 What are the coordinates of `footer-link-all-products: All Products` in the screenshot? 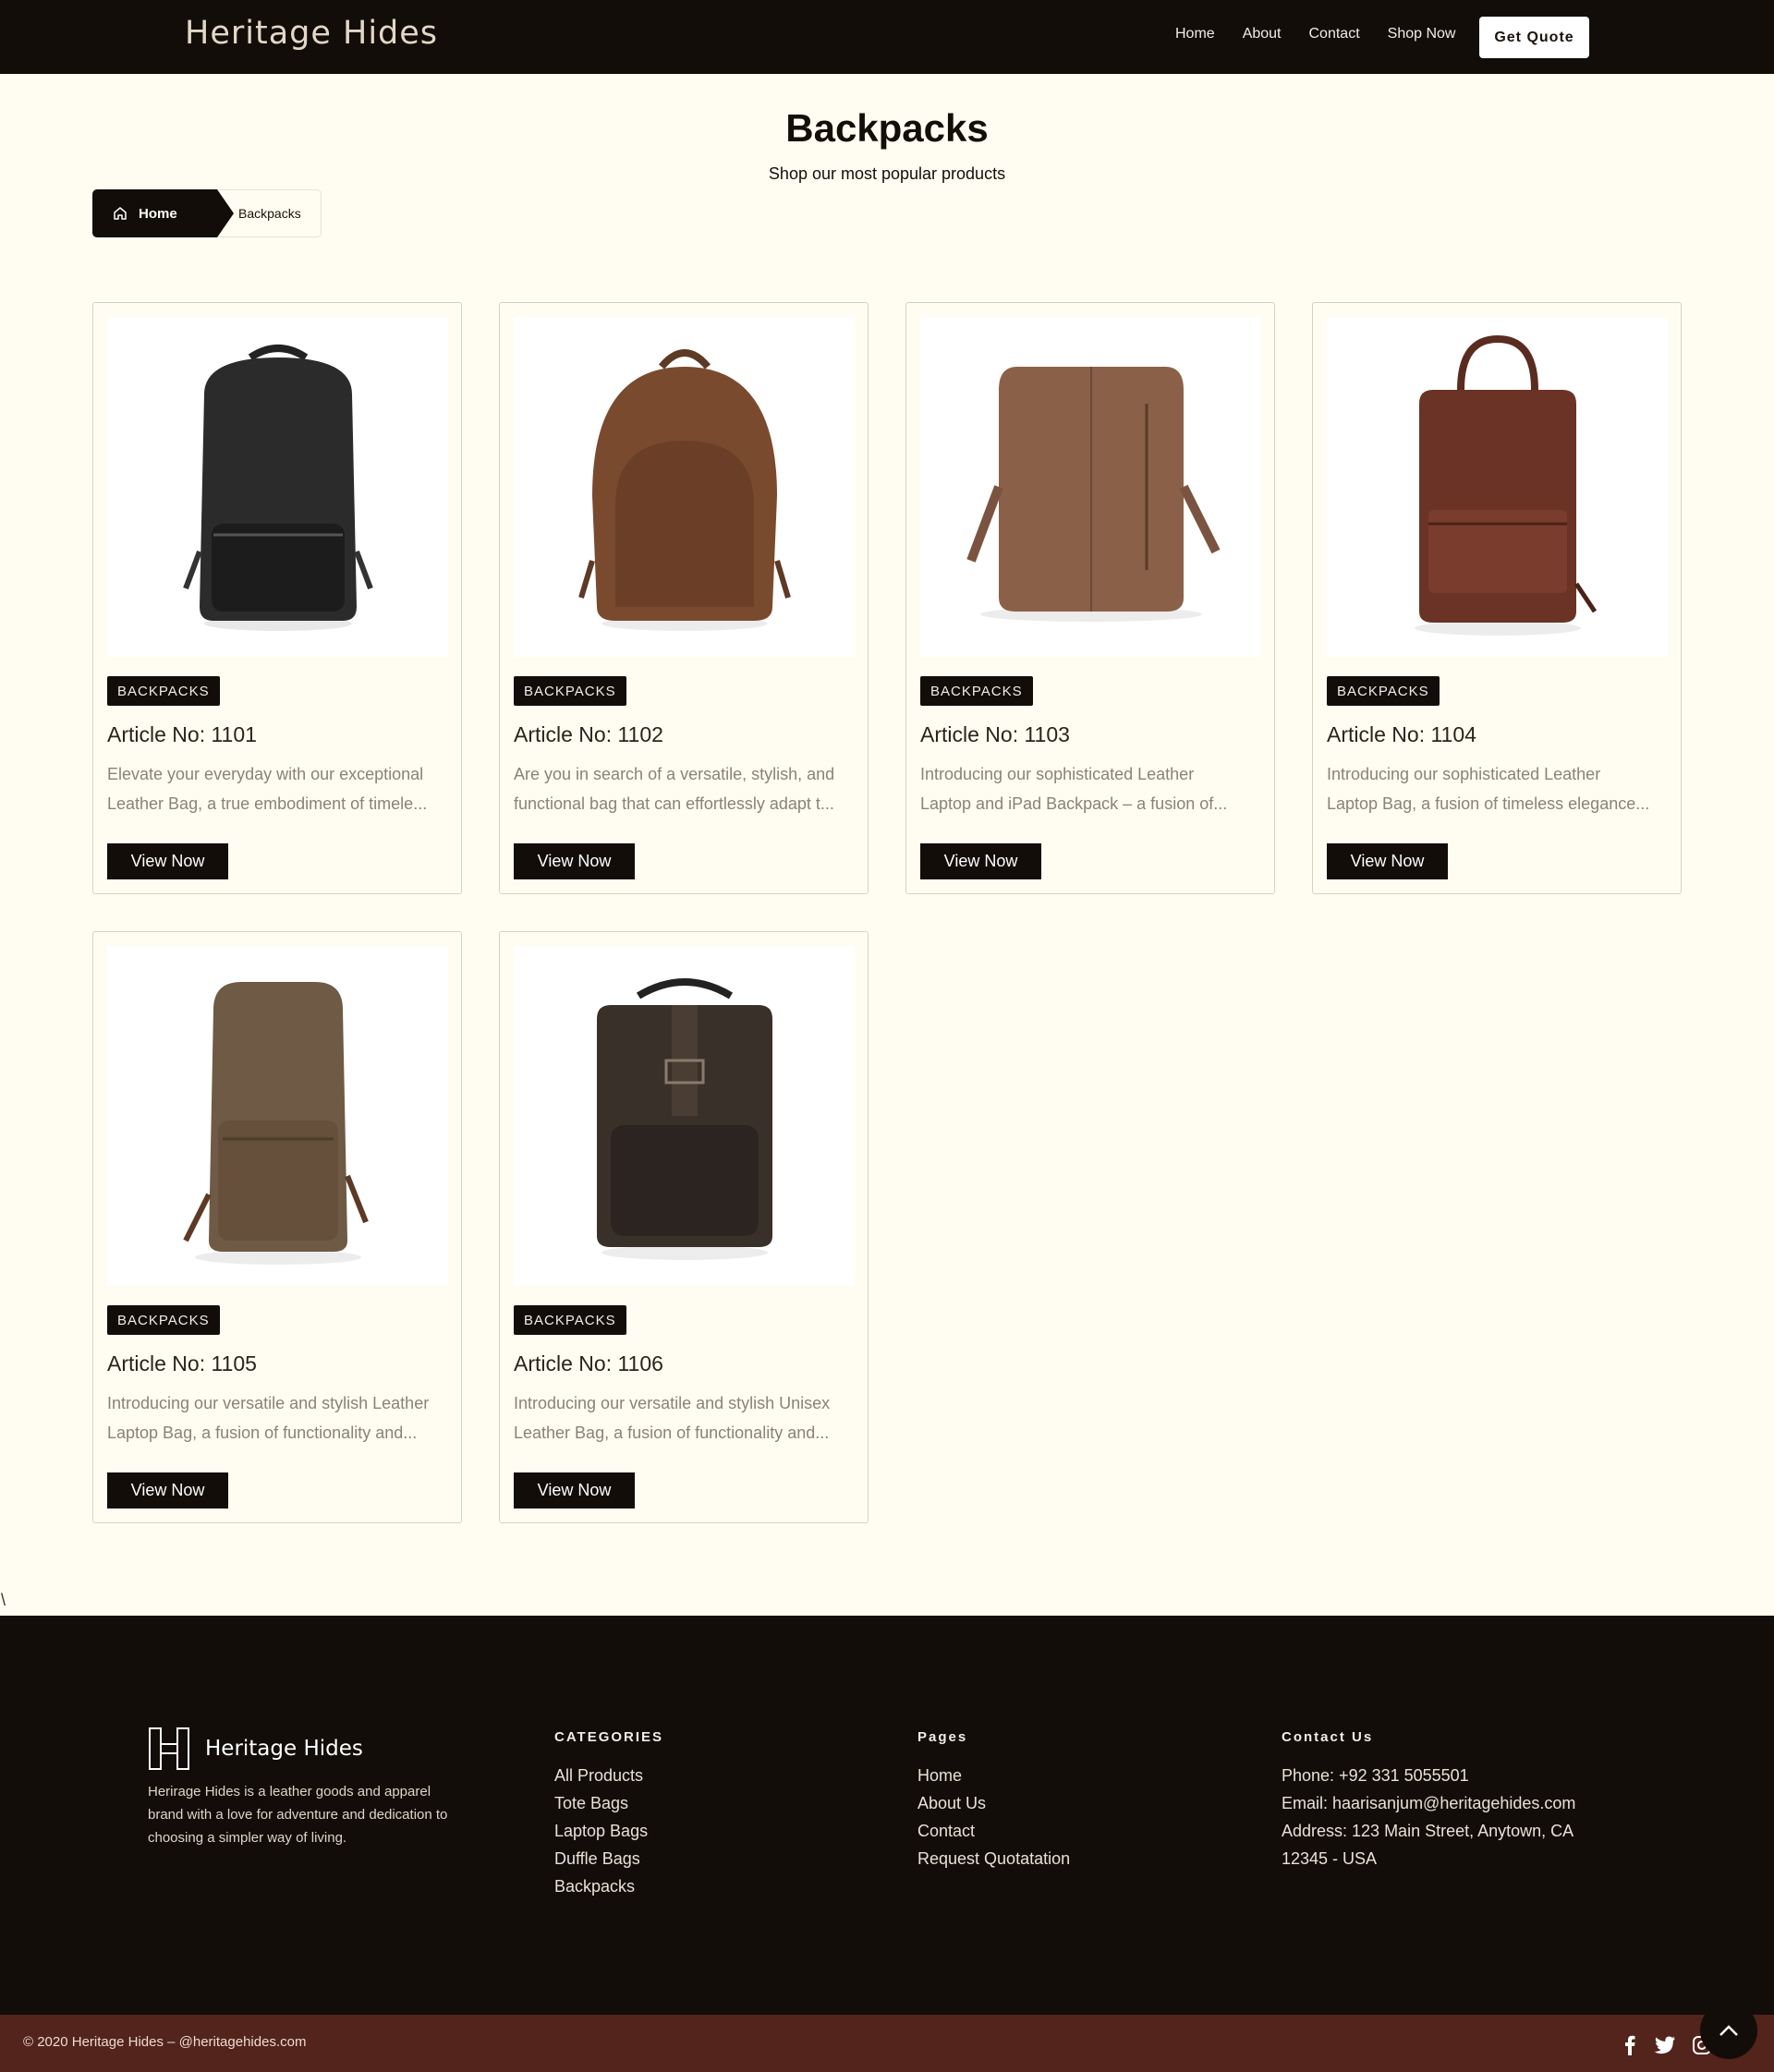 It's located at (608, 1776).